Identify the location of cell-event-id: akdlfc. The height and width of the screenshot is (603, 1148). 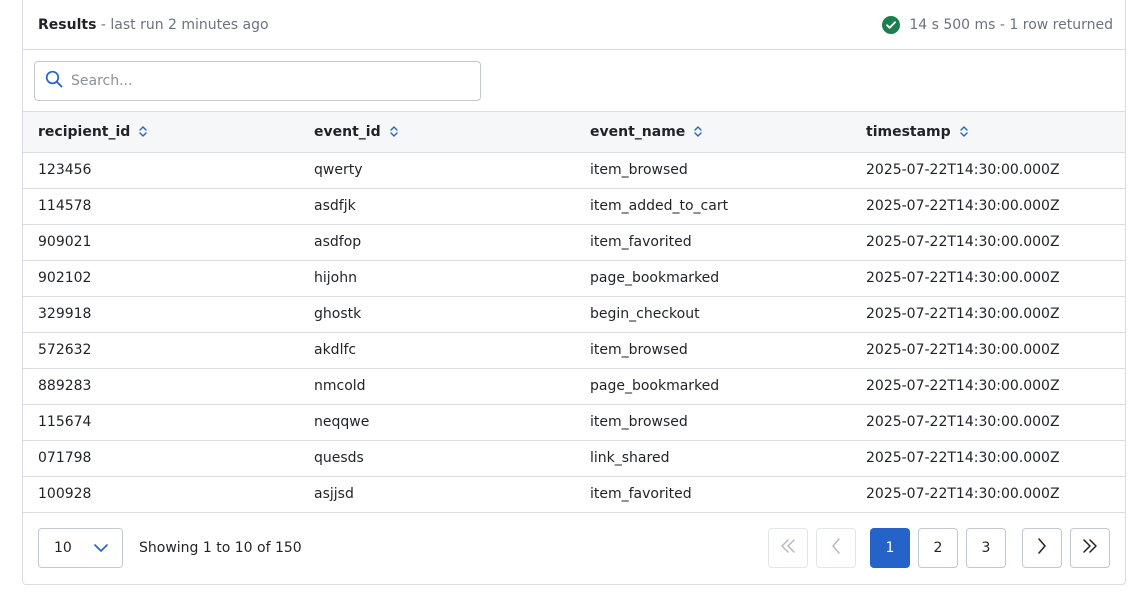
(335, 350).